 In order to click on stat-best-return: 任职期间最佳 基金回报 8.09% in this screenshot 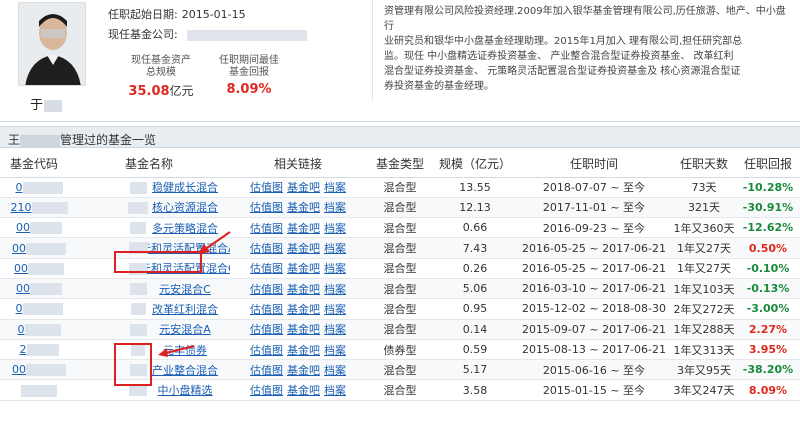, I will do `click(249, 76)`.